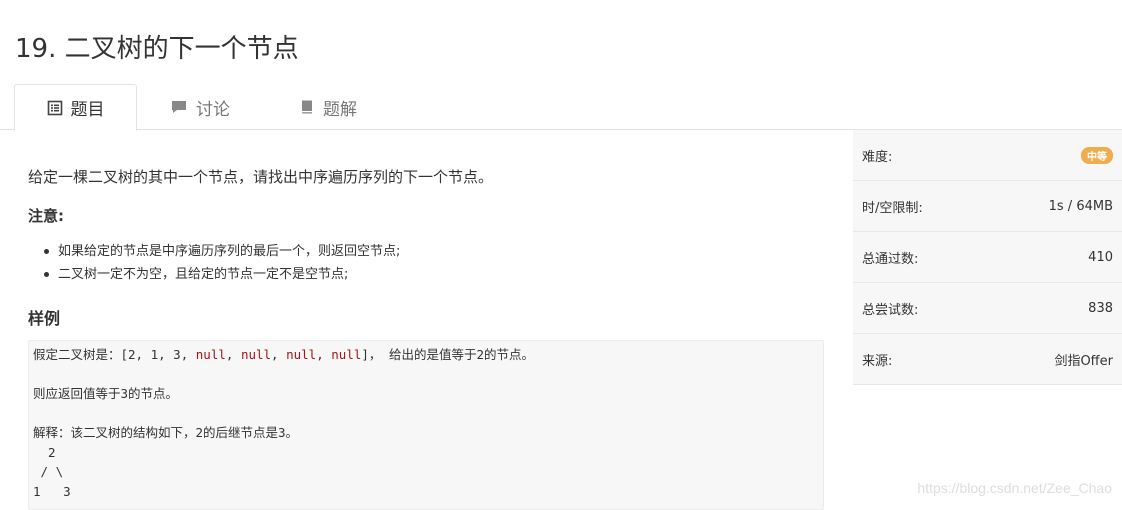  I want to click on attempts-value: 838, so click(1100, 308).